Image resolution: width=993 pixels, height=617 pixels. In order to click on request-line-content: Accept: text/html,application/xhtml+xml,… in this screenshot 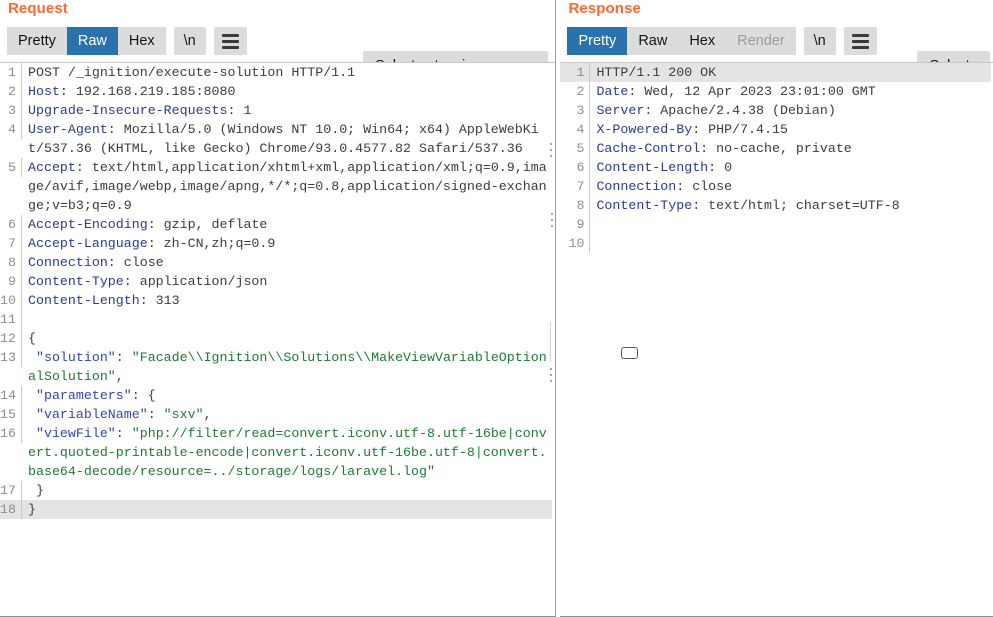, I will do `click(287, 186)`.